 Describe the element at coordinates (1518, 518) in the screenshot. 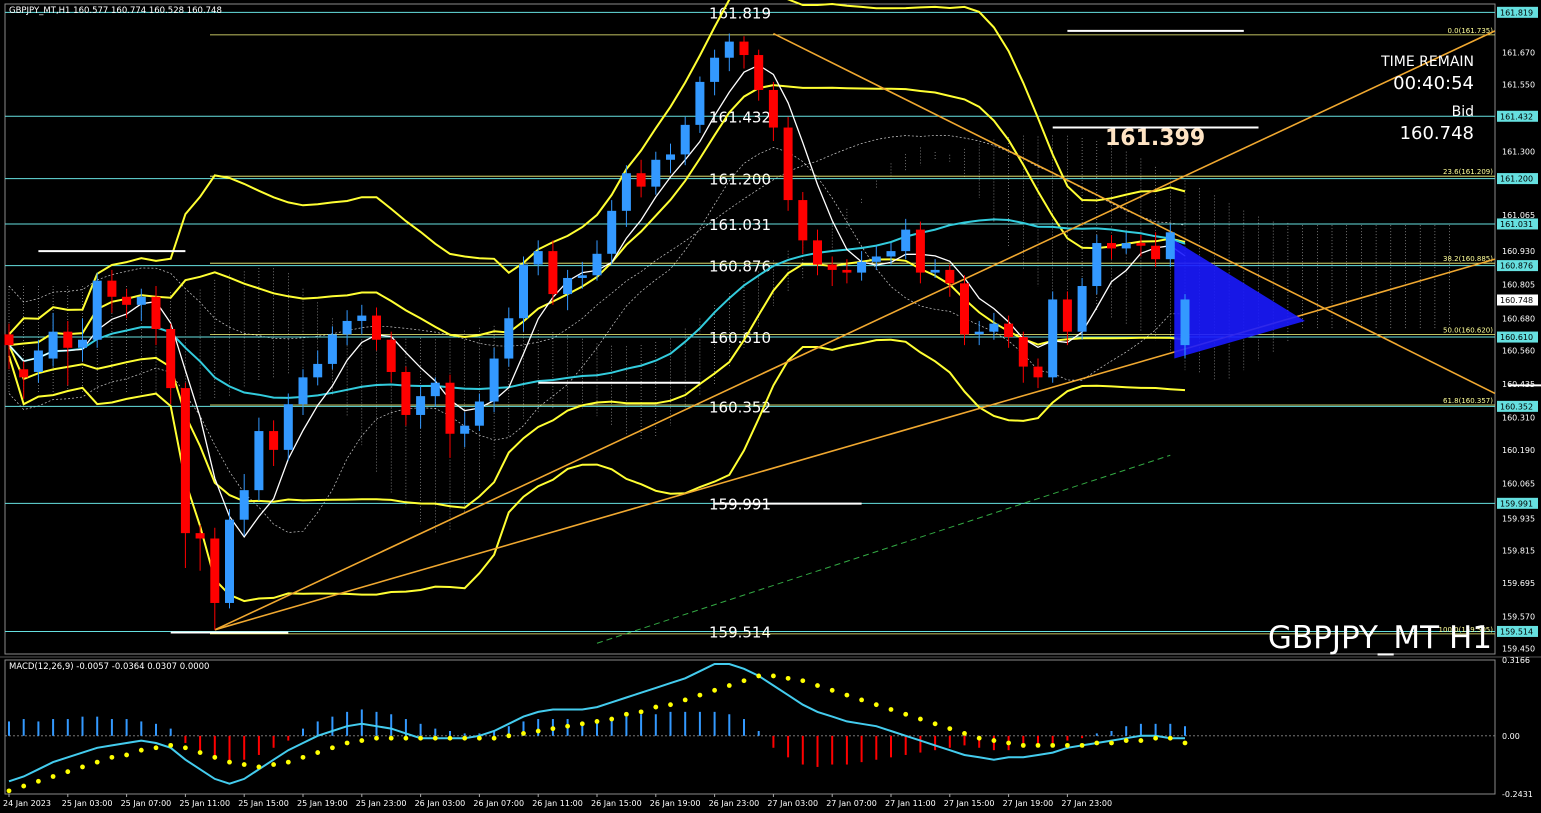

I see `price-tick-label: 159.935` at that location.